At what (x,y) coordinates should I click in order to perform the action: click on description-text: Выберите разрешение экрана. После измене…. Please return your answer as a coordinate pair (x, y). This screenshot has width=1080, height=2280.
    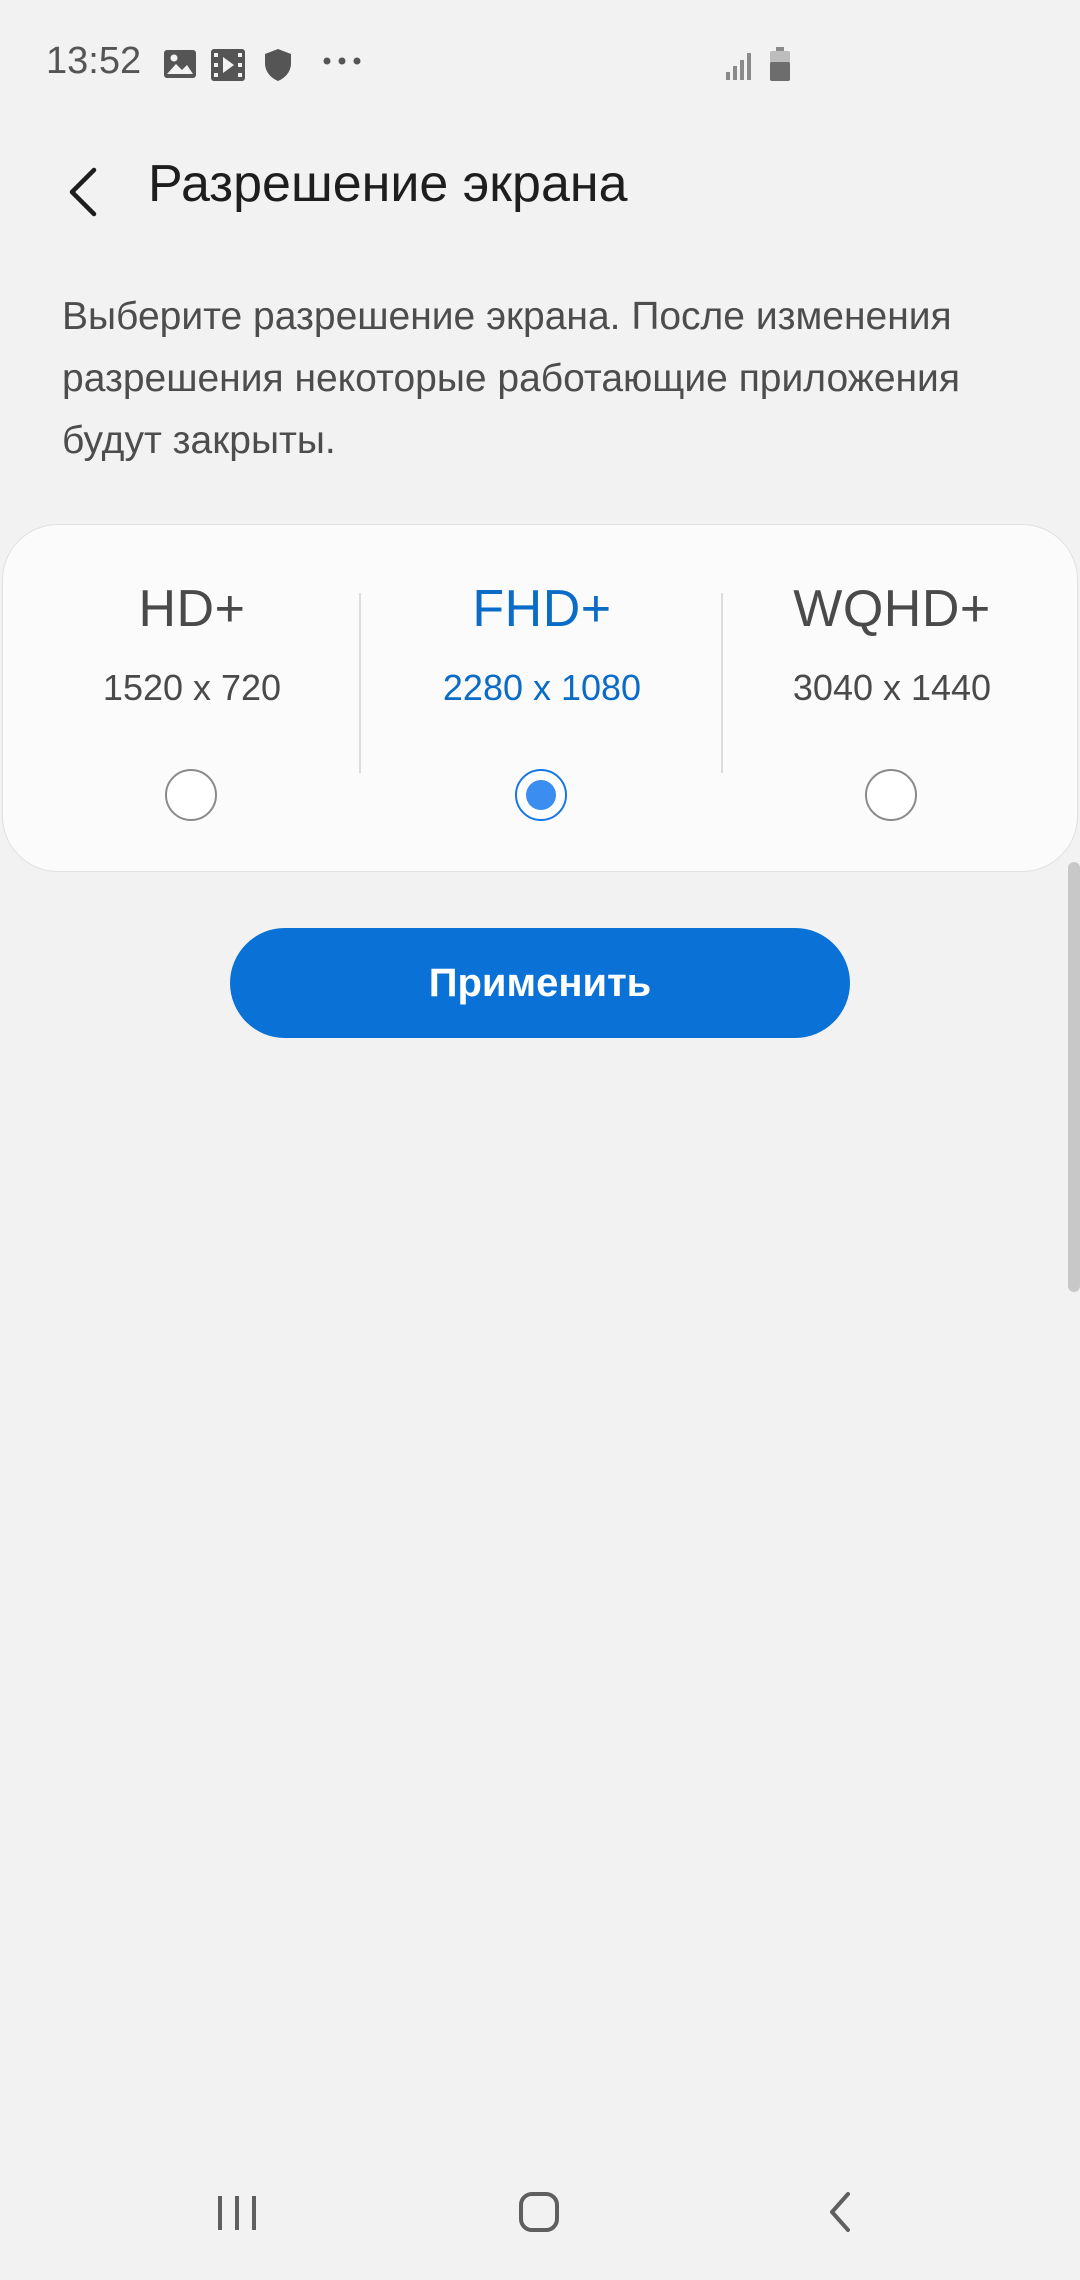
    Looking at the image, I should click on (511, 378).